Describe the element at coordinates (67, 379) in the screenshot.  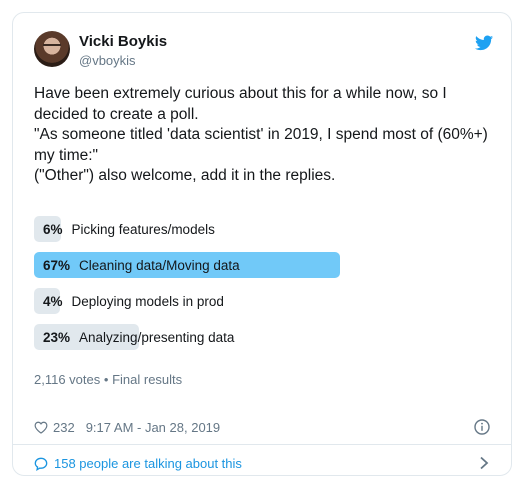
I see `poll-votes: 2,116 votes` at that location.